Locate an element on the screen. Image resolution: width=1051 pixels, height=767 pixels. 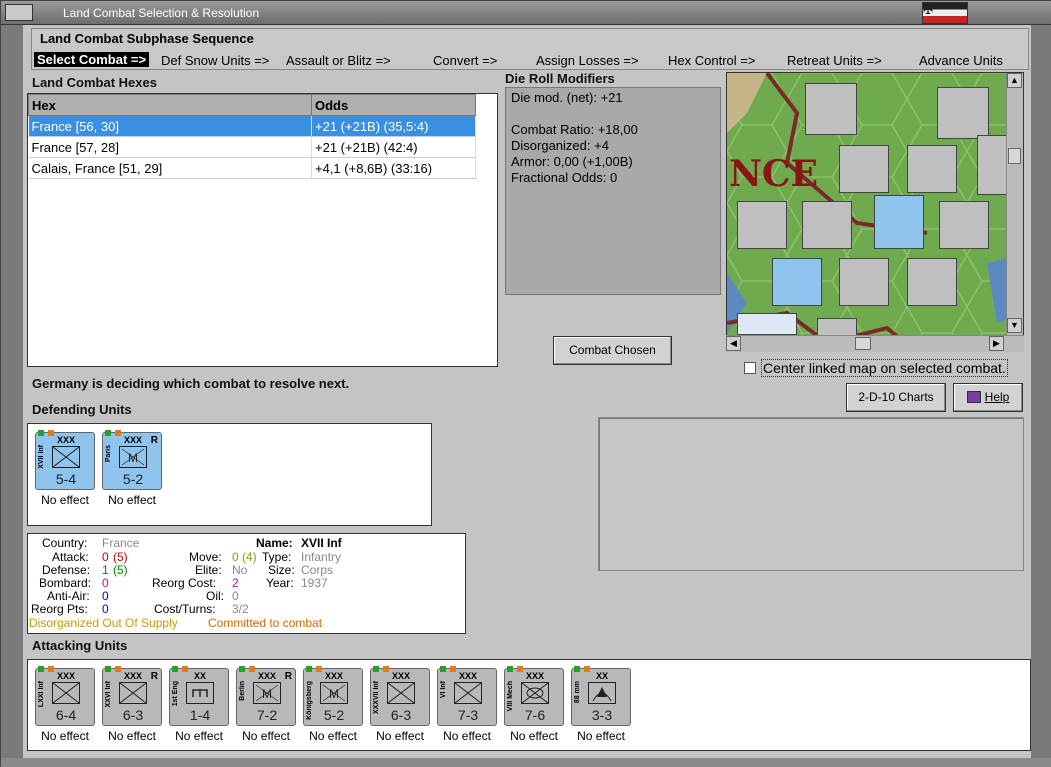
unit-strength: 6-4 is located at coordinates (66, 715).